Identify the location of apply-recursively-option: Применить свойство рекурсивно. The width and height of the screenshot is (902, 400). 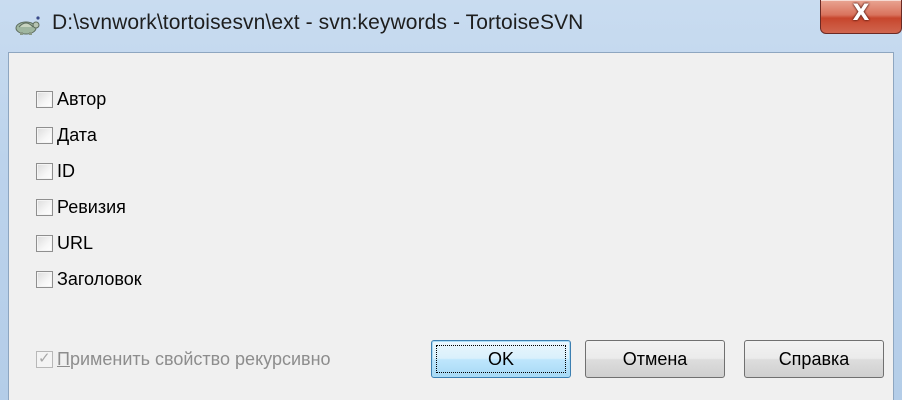
(183, 359).